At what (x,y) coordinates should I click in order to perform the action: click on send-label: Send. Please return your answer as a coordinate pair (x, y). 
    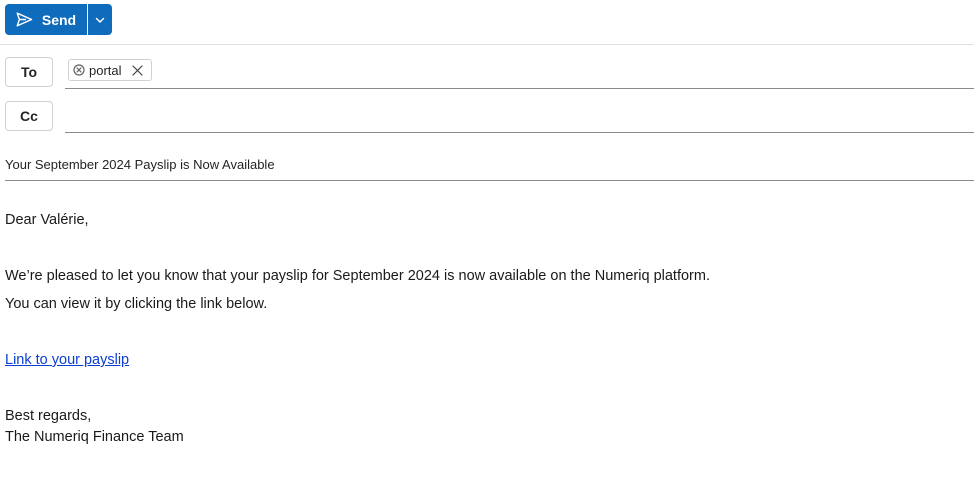
    Looking at the image, I should click on (59, 19).